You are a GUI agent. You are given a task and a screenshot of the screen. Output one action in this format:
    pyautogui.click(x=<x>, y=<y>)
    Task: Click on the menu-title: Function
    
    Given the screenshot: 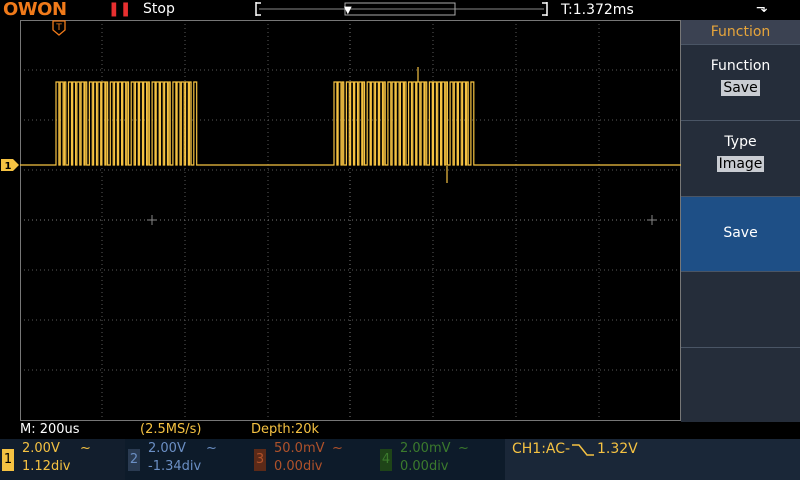 What is the action you would take?
    pyautogui.click(x=740, y=32)
    